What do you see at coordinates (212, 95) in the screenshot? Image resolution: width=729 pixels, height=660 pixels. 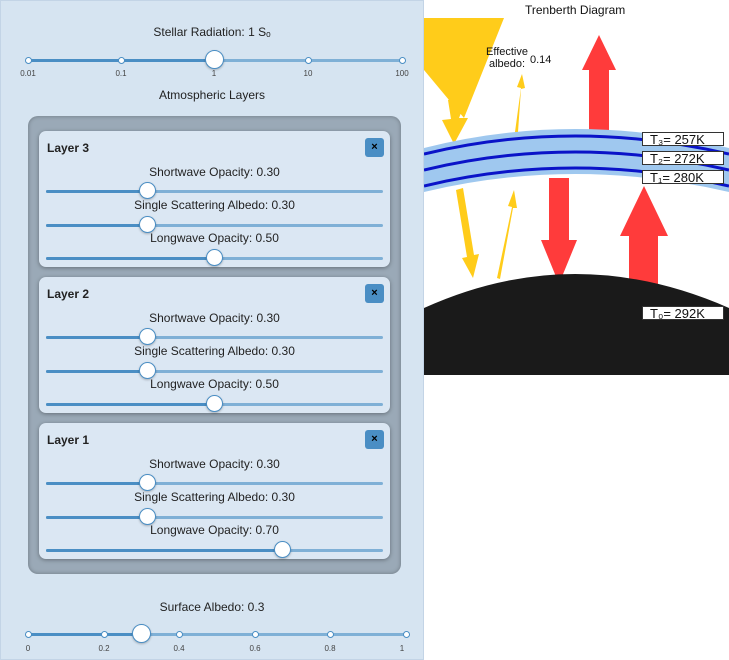 I see `atmospheric-layers-heading: Atmospheric Layers` at bounding box center [212, 95].